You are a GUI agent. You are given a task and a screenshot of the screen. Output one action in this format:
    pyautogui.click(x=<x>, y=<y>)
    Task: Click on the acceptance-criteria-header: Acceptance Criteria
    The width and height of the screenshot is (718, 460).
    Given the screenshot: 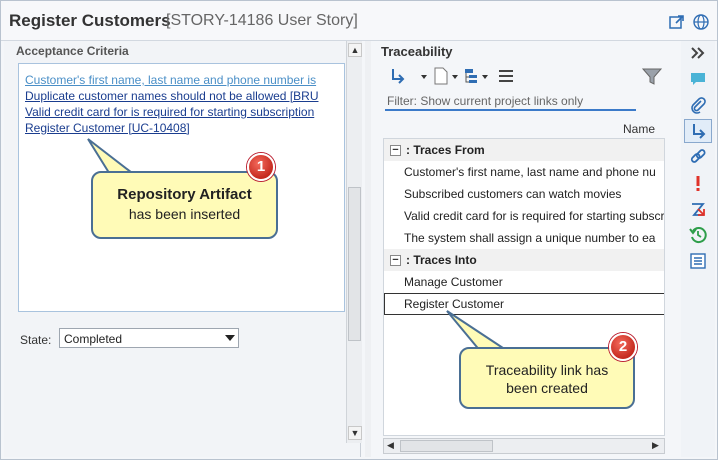 What is the action you would take?
    pyautogui.click(x=72, y=51)
    